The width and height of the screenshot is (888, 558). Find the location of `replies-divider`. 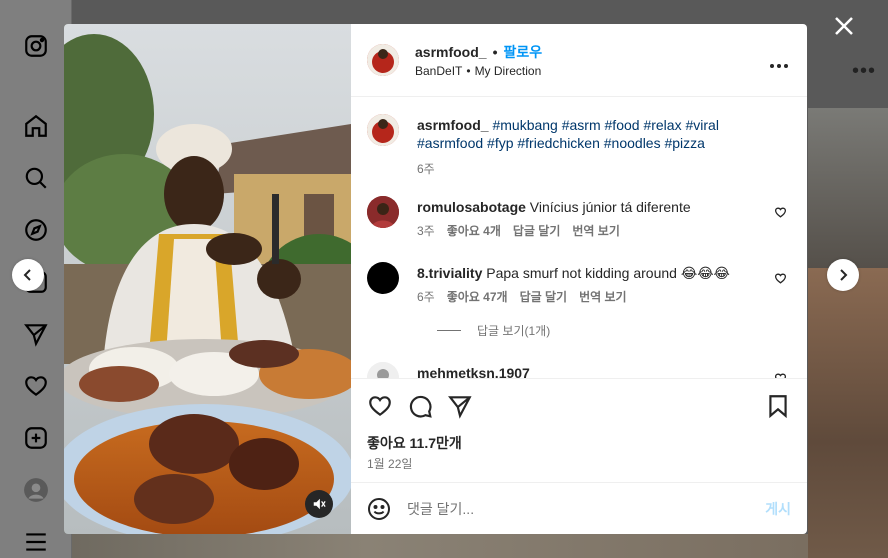

replies-divider is located at coordinates (449, 330).